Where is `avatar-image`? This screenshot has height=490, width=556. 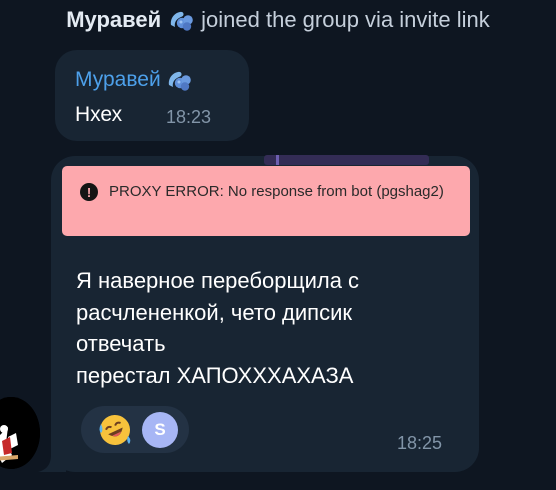 avatar-image is located at coordinates (20, 433).